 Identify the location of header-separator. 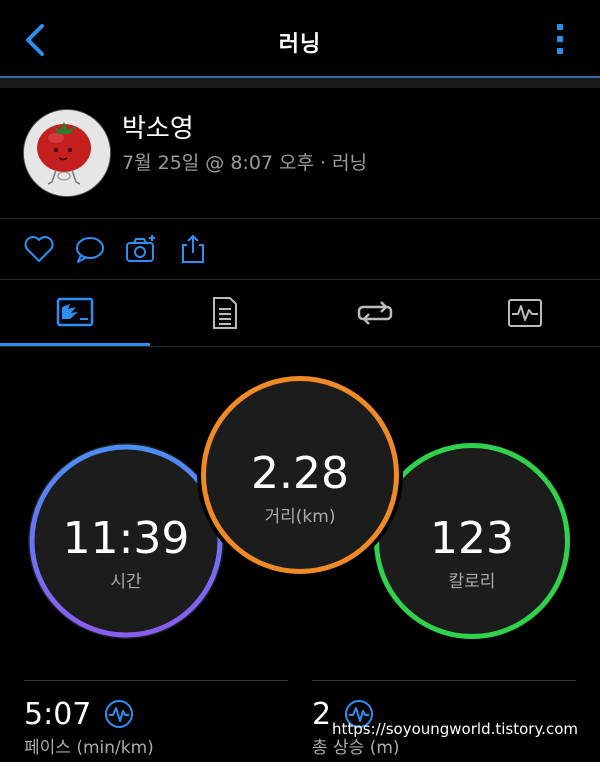
(300, 83).